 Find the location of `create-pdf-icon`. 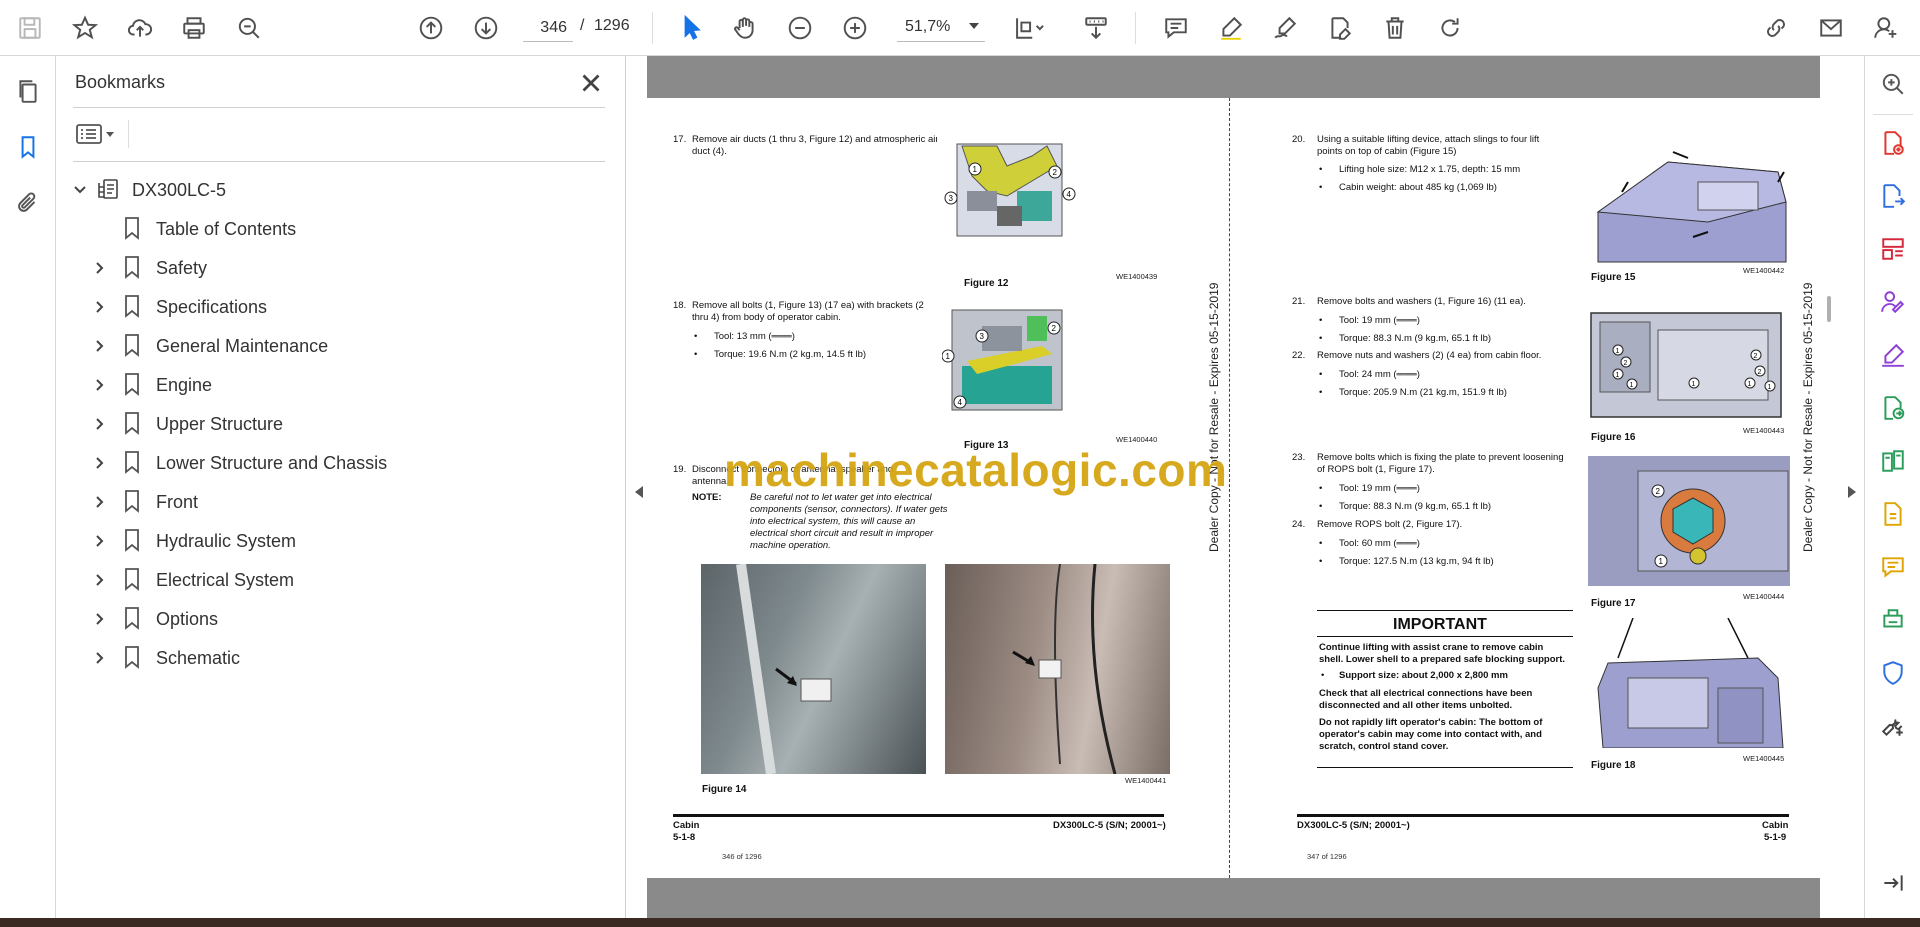

create-pdf-icon is located at coordinates (1893, 143).